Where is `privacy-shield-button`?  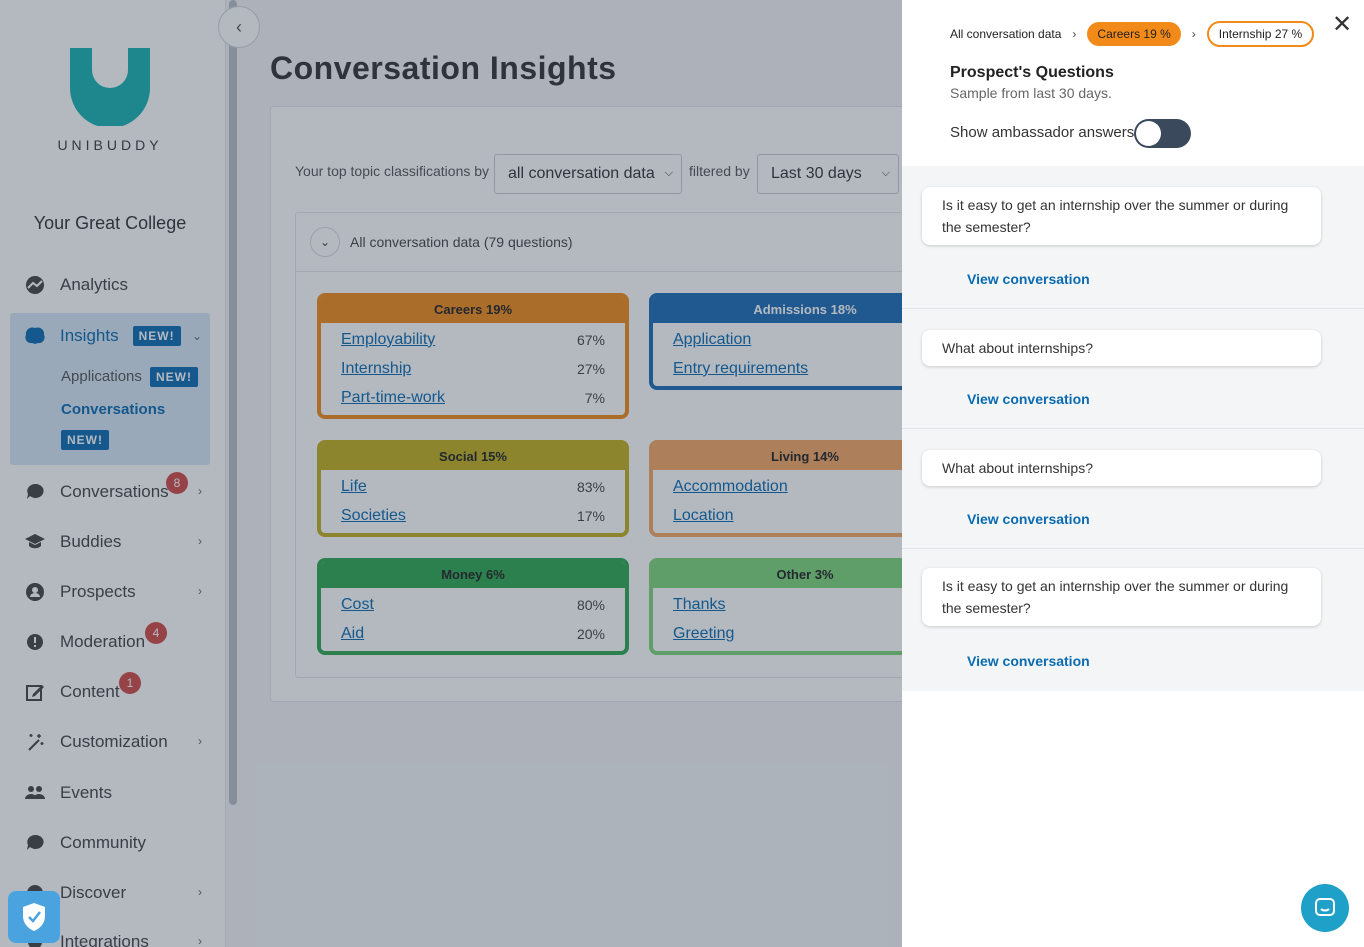
privacy-shield-button is located at coordinates (34, 917).